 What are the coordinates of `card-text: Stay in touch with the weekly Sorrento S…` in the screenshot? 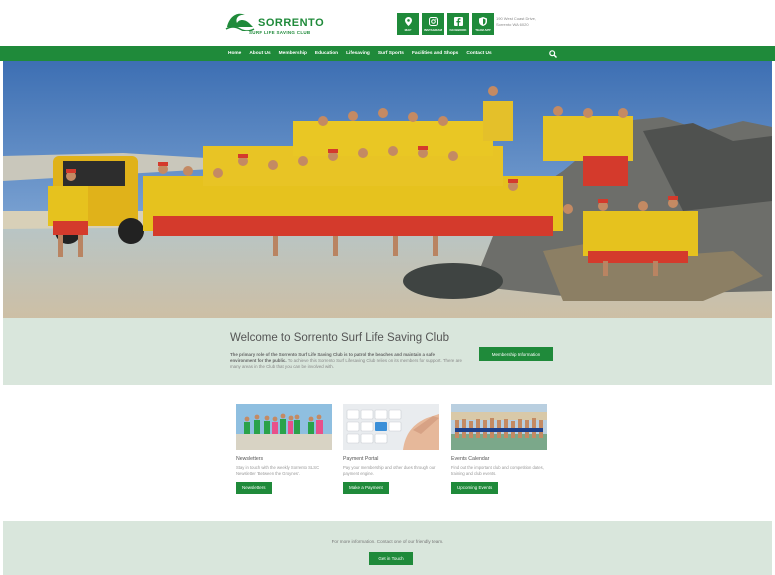 It's located at (278, 470).